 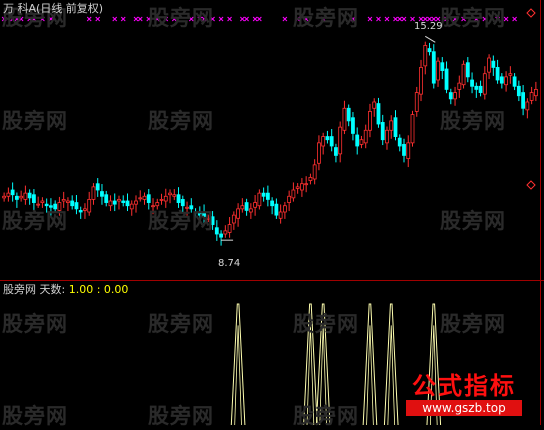 I want to click on high-price-label: 15.29, so click(x=428, y=26).